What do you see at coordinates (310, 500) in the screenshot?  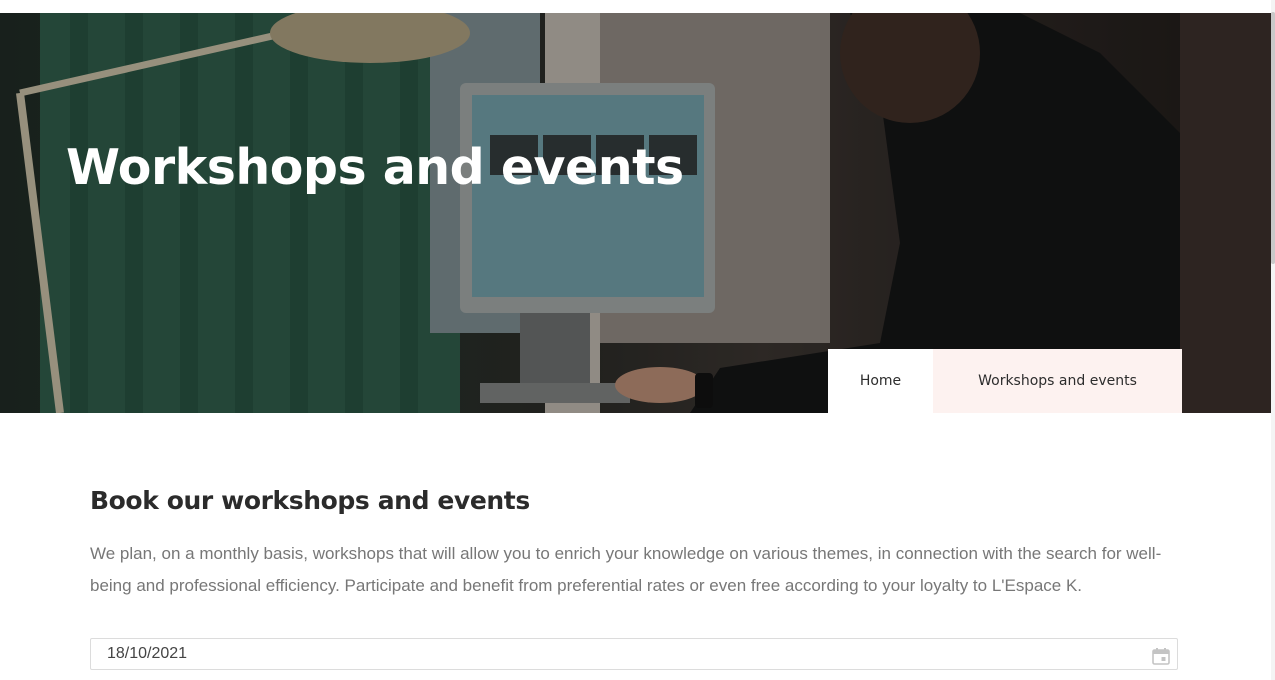 I see `section-title: Book our workshops and events` at bounding box center [310, 500].